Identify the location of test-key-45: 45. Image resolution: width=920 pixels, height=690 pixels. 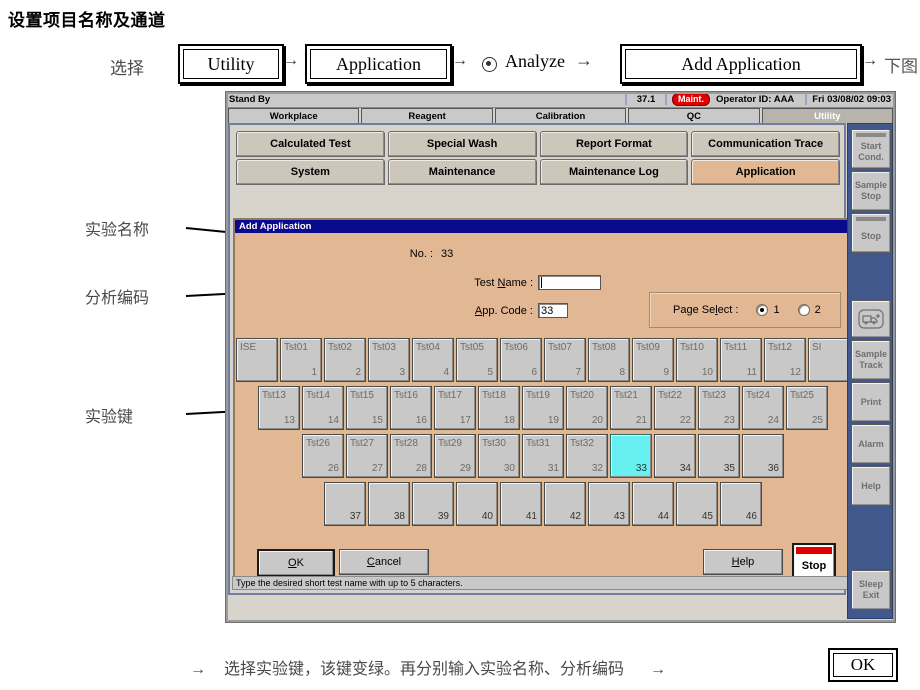
(697, 504).